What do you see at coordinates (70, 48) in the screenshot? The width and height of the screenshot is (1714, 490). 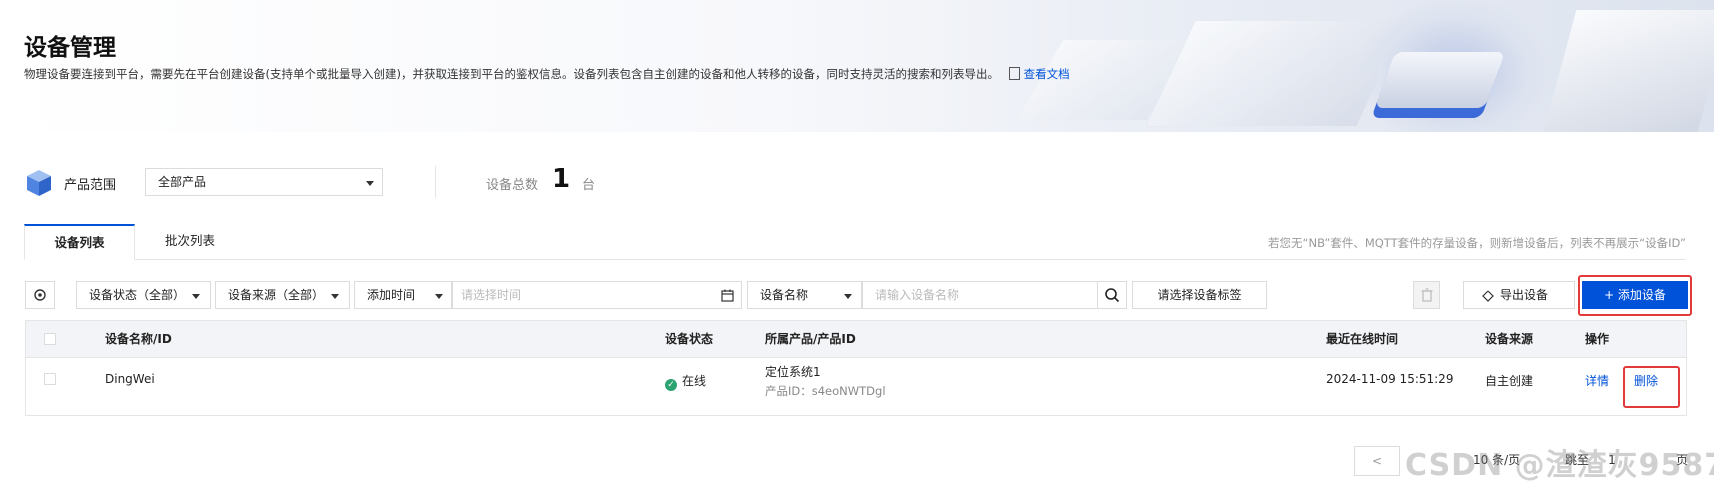 I see `page-title: 设备管理` at bounding box center [70, 48].